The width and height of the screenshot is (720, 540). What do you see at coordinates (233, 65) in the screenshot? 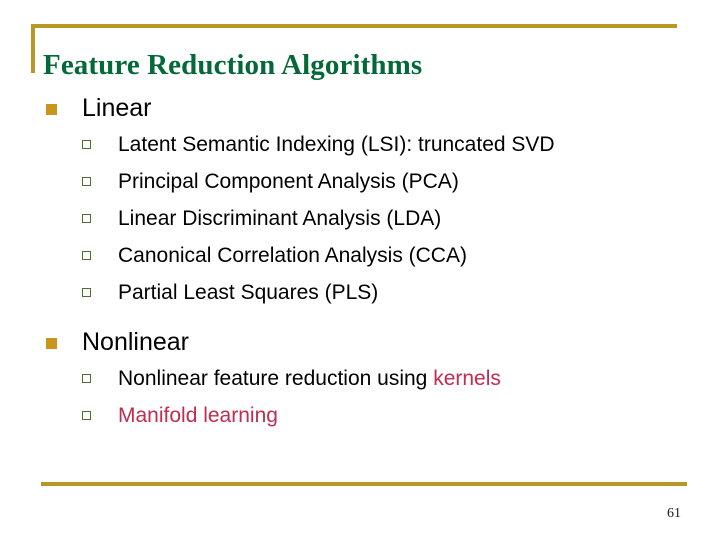
I see `page-title: Feature Reduction Algorithms` at bounding box center [233, 65].